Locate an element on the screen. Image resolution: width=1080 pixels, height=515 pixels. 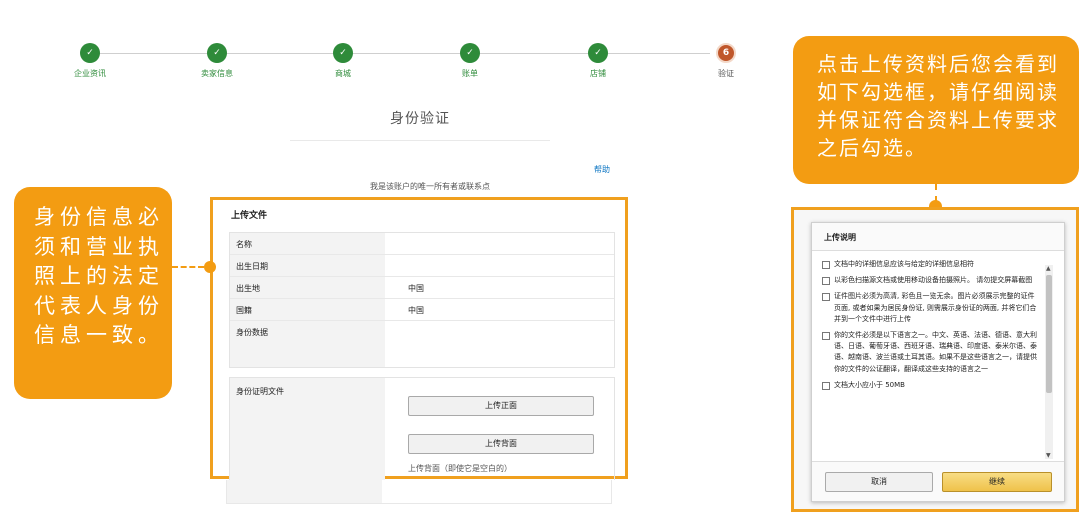
step-company-info: ✓ 企业资讯 is located at coordinates (90, 61).